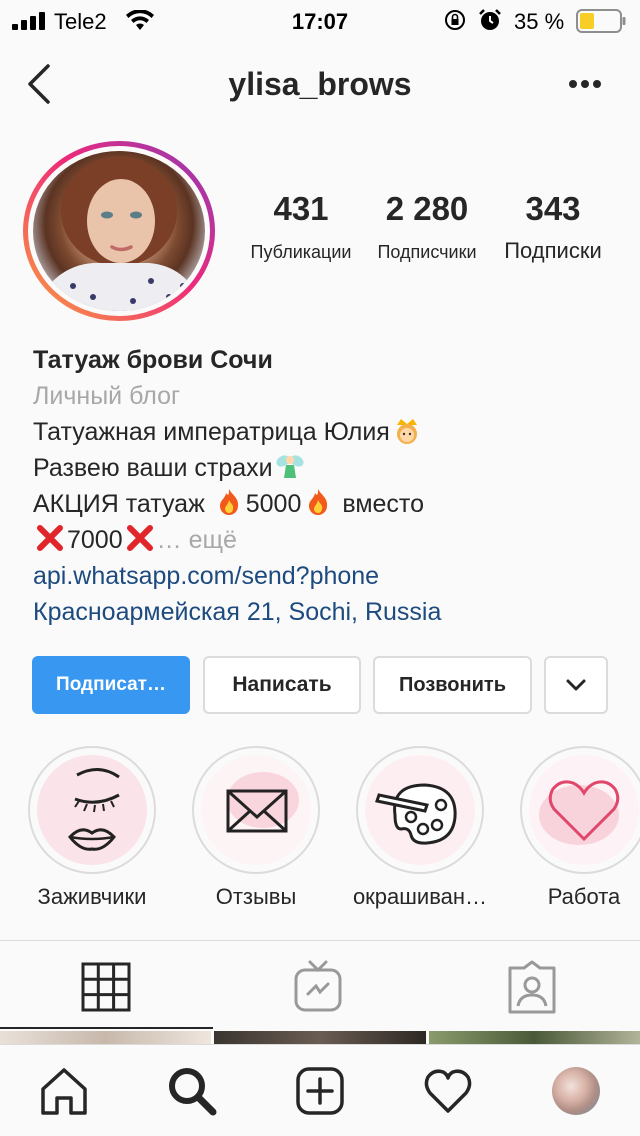 The height and width of the screenshot is (1136, 640). I want to click on tabs-divider, so click(320, 940).